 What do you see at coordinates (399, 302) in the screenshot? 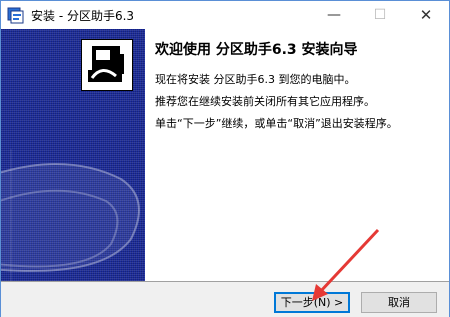
I see `cancel-button: 取消` at bounding box center [399, 302].